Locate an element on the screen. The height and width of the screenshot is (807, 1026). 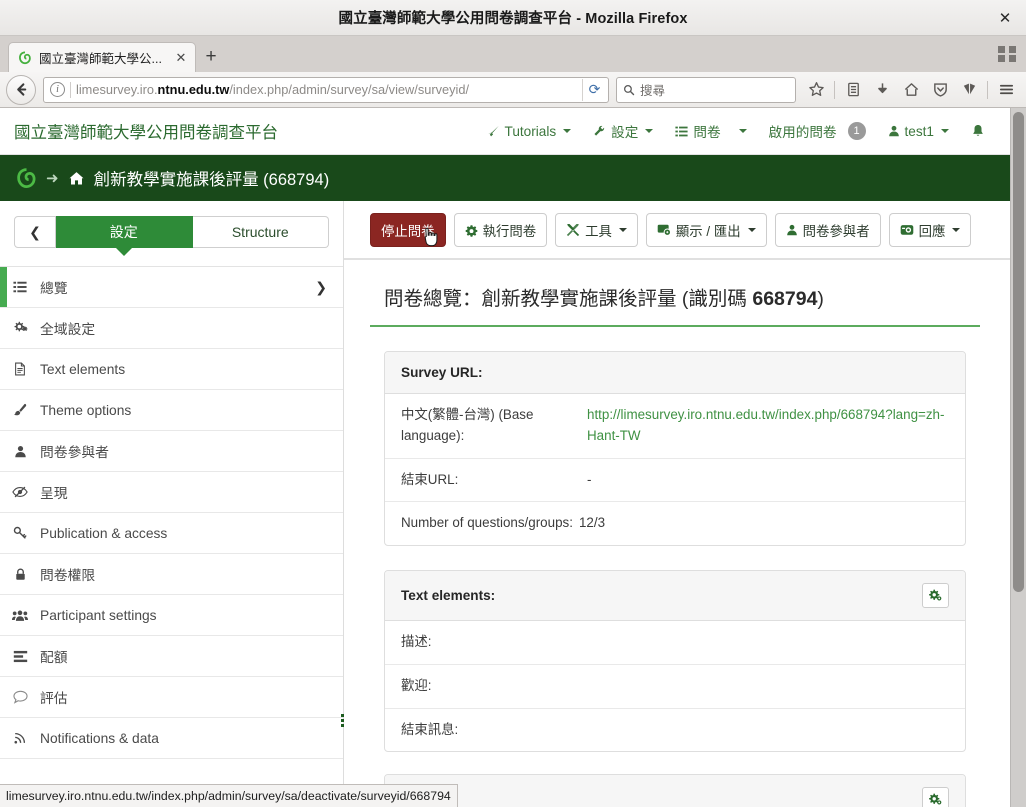
responses-button: 回應 is located at coordinates (930, 230).